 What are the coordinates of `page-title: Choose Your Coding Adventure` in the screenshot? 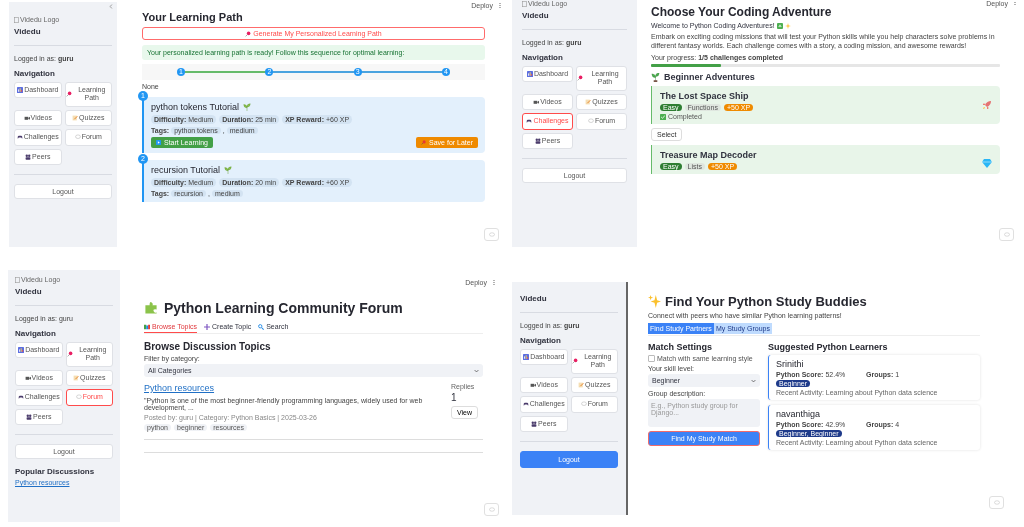 It's located at (742, 12).